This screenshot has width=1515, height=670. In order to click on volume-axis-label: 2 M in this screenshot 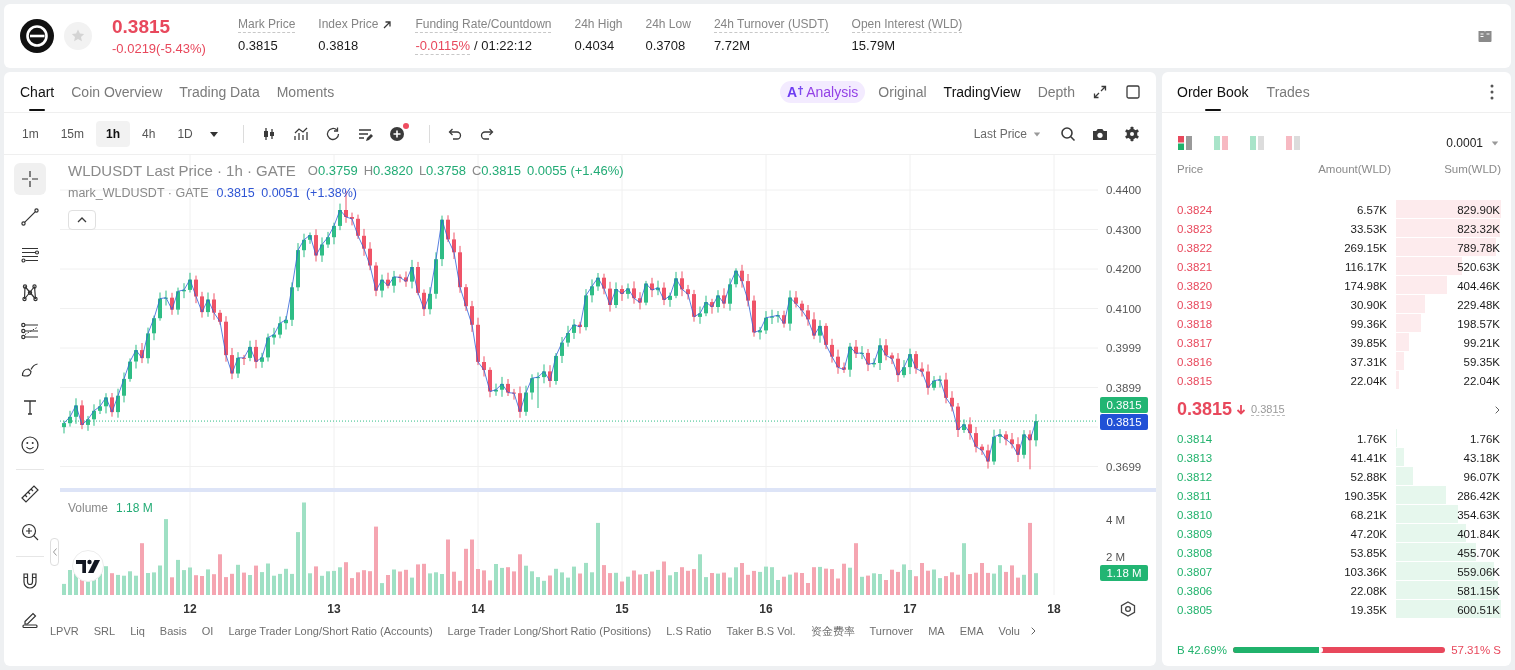, I will do `click(1116, 557)`.